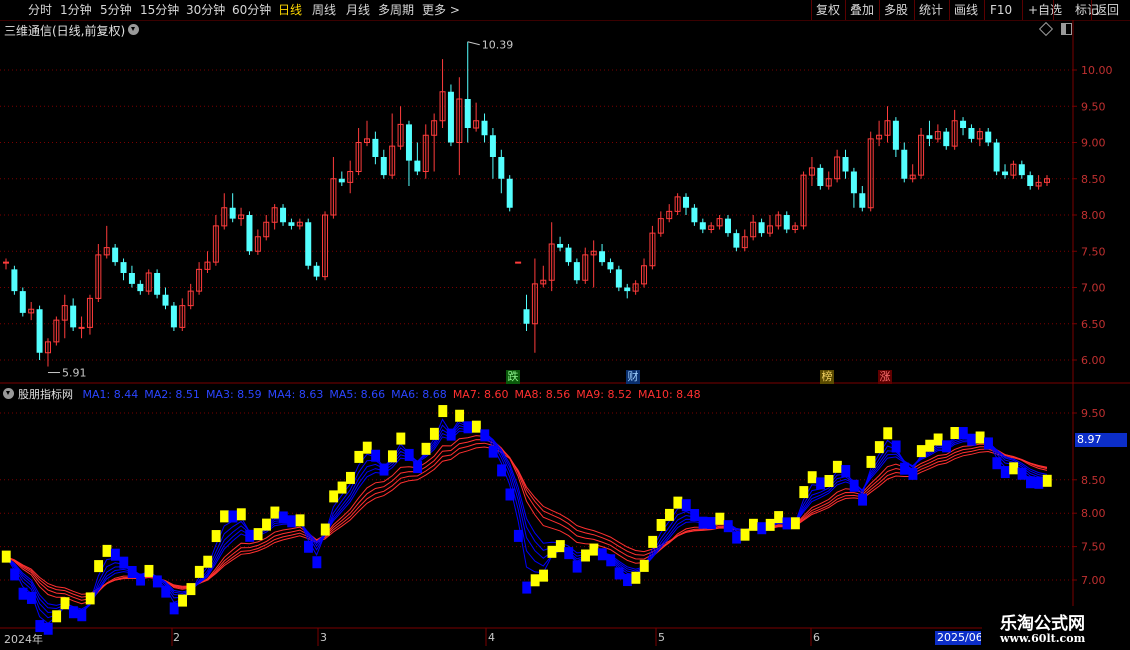  Describe the element at coordinates (816, 637) in the screenshot. I see `date-label-jun: 6` at that location.